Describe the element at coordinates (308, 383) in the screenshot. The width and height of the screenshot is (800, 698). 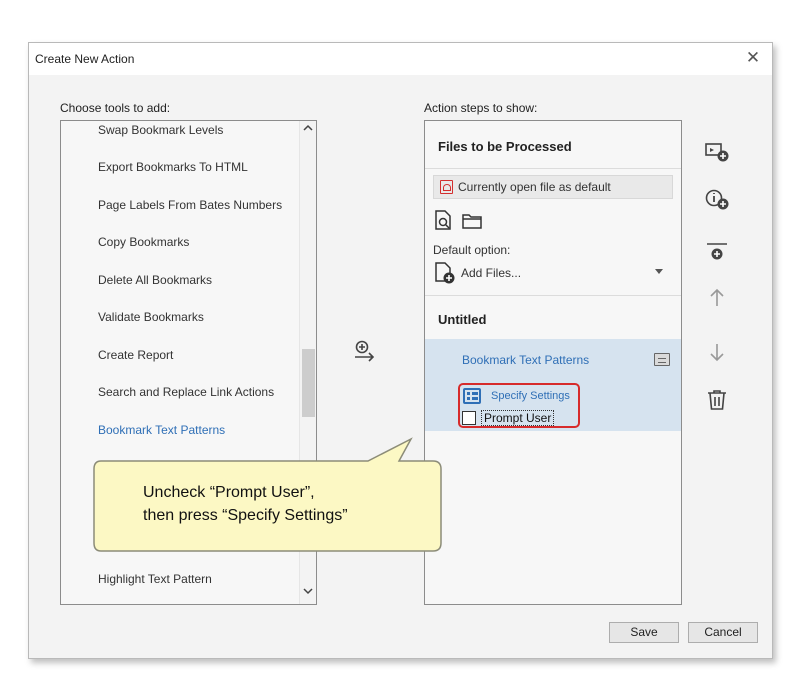
I see `scroll-thumb` at that location.